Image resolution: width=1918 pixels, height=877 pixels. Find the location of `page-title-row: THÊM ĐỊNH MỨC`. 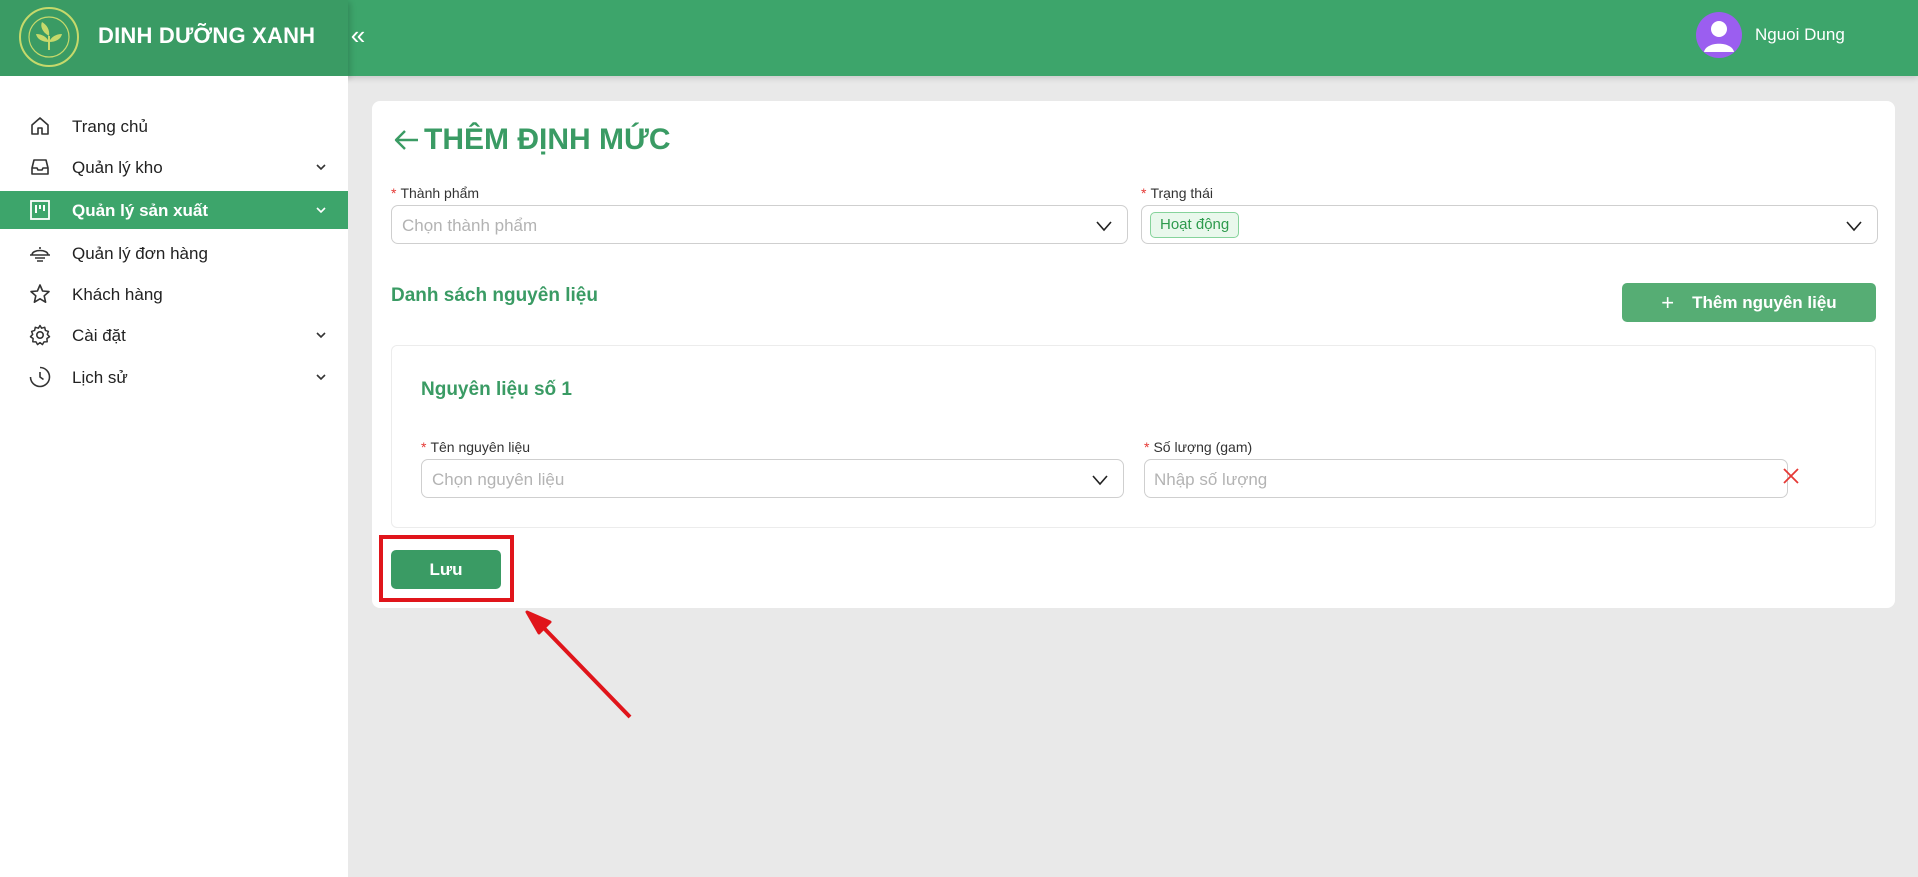

page-title-row: THÊM ĐỊNH MỨC is located at coordinates (531, 140).